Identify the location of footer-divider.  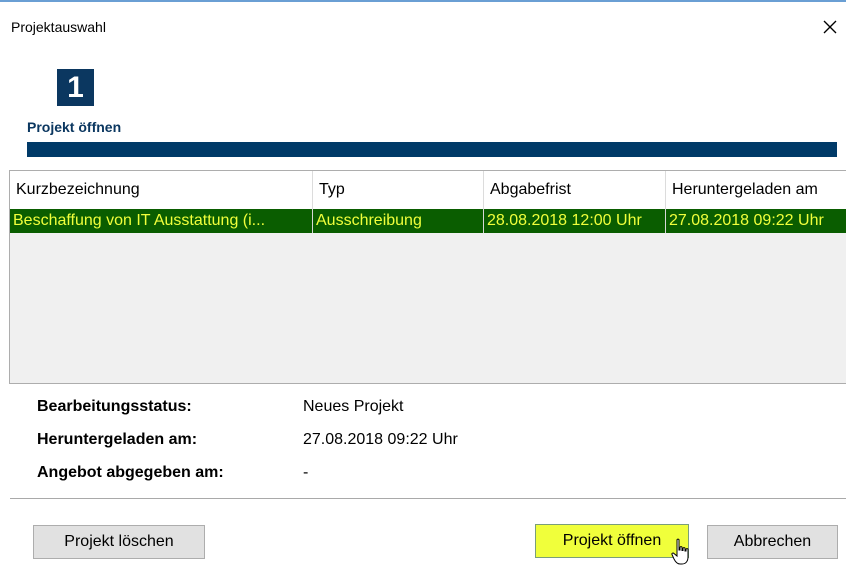
(428, 498).